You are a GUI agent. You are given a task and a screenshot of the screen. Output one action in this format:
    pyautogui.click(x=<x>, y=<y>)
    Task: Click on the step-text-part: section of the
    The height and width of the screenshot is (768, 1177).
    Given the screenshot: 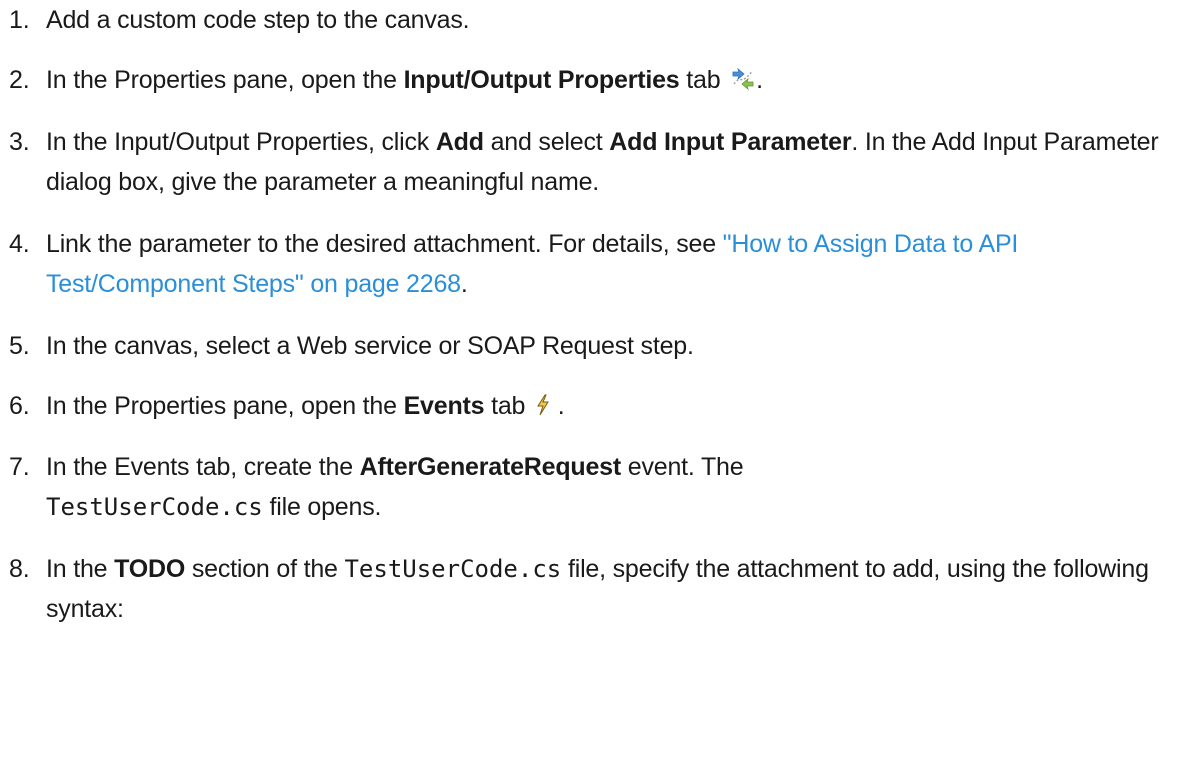 What is the action you would take?
    pyautogui.click(x=265, y=569)
    